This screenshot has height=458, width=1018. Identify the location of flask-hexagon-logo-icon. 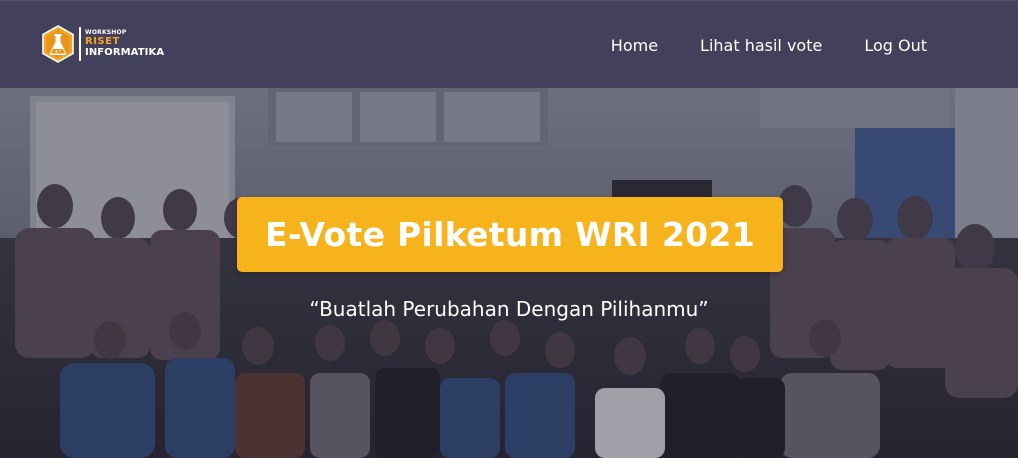
(58, 44).